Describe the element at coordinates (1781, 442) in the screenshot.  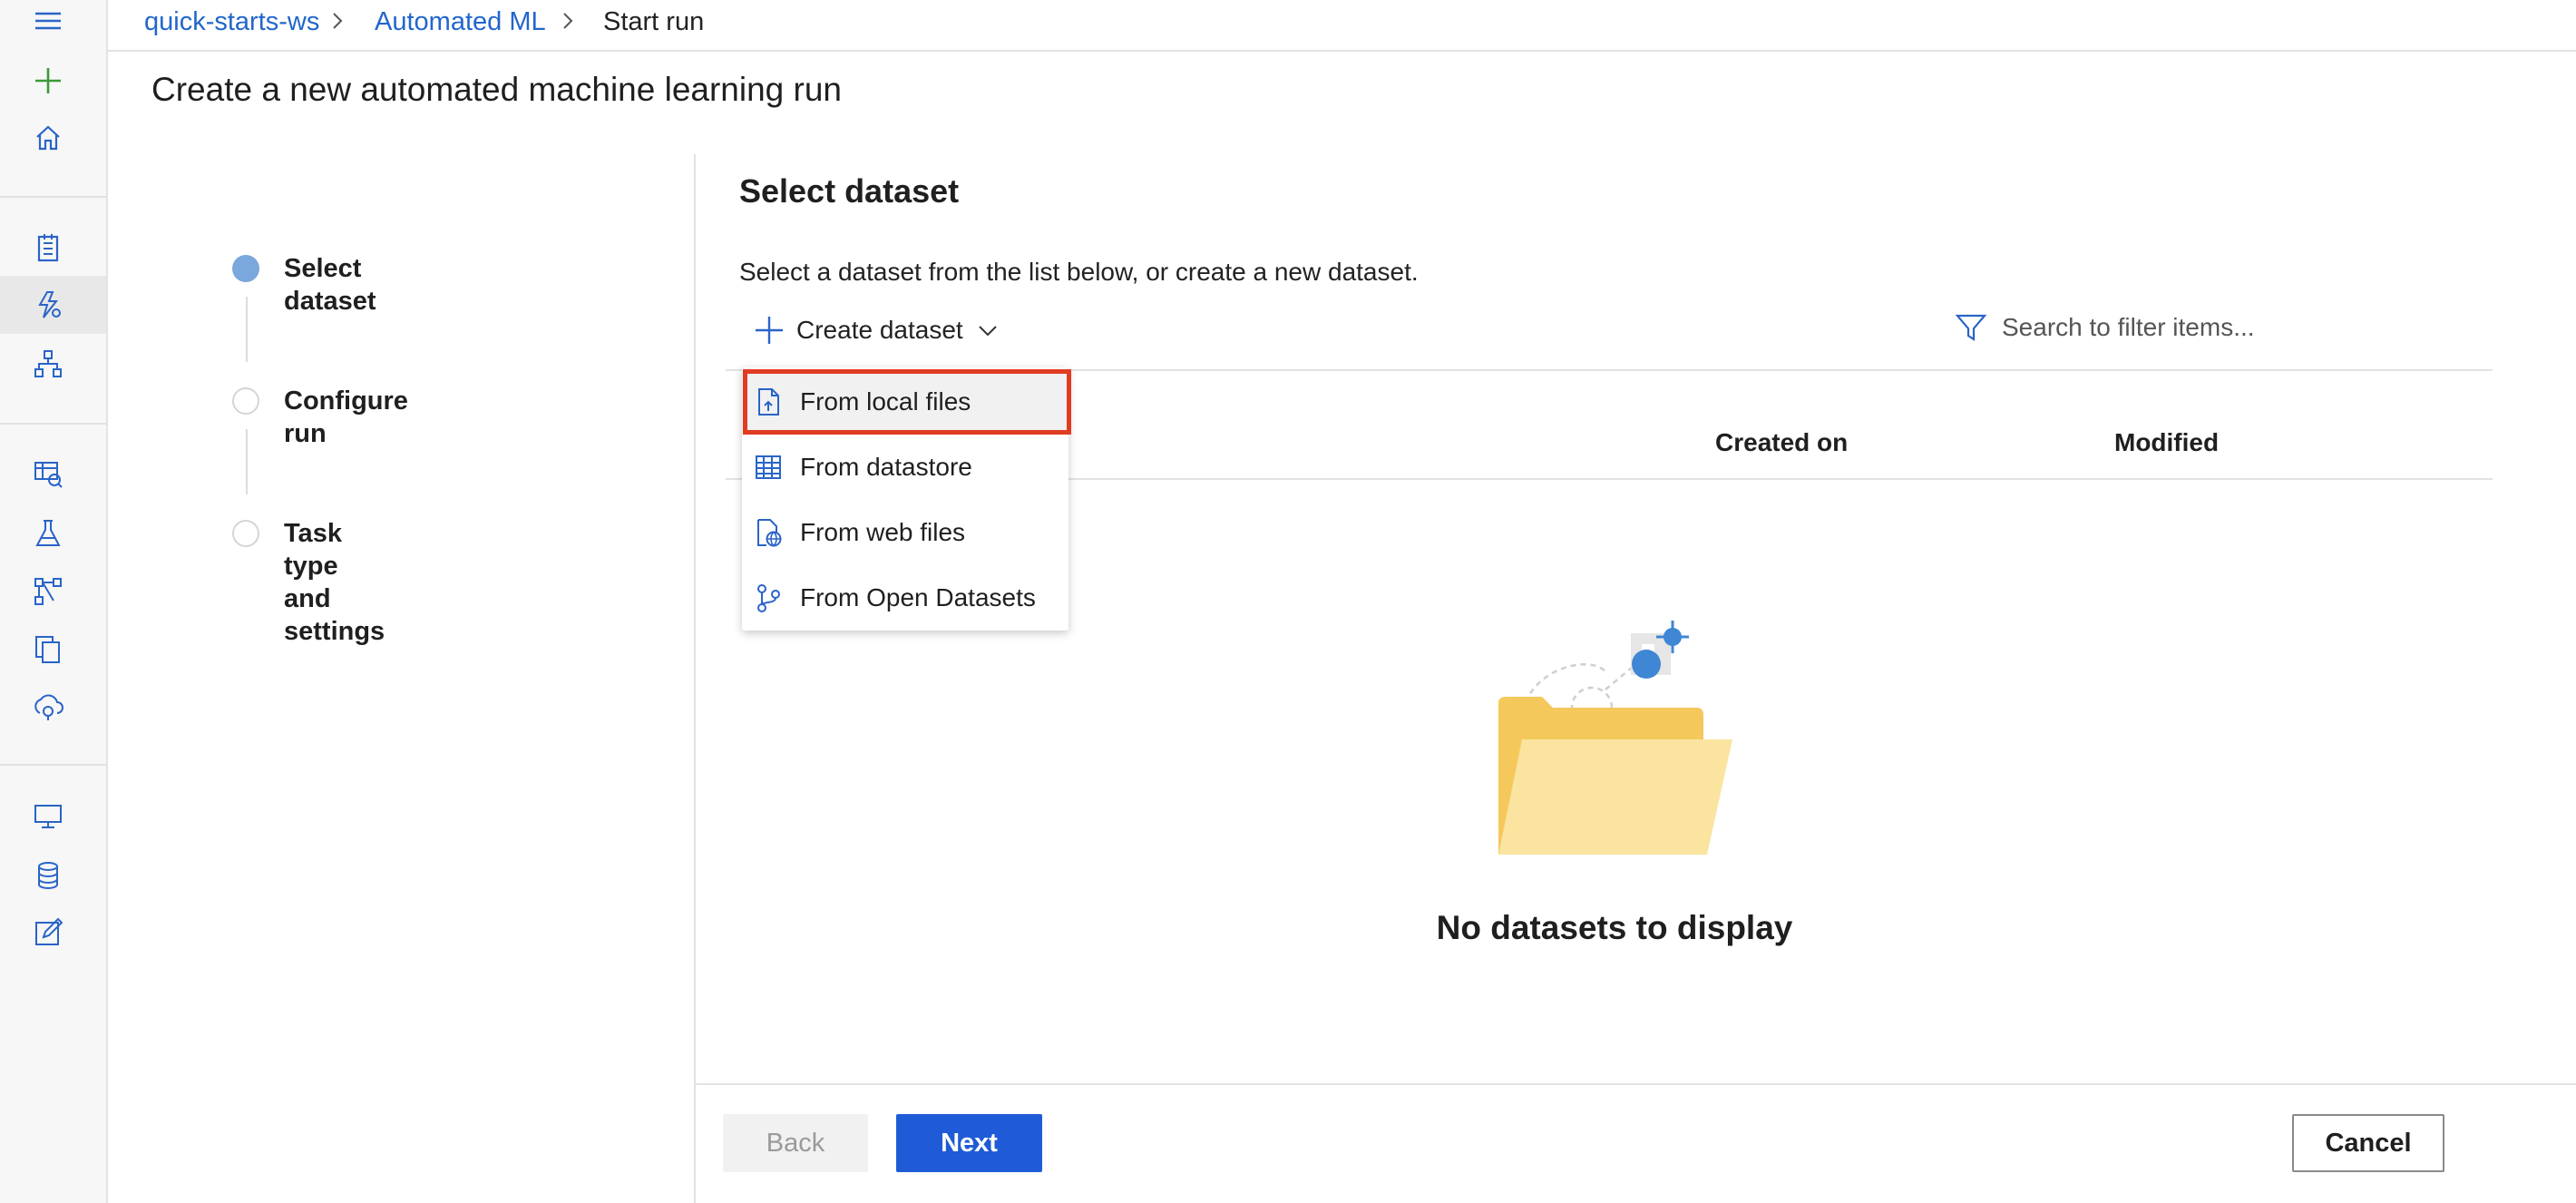
I see `column-header-created-on: Created on` at that location.